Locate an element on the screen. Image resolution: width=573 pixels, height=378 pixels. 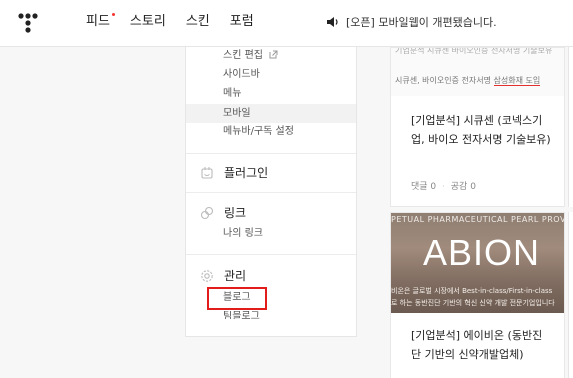
thumbnail-caption-top: 기업분석 시큐센 바이오인증 전자서명 기술보유 is located at coordinates (474, 51).